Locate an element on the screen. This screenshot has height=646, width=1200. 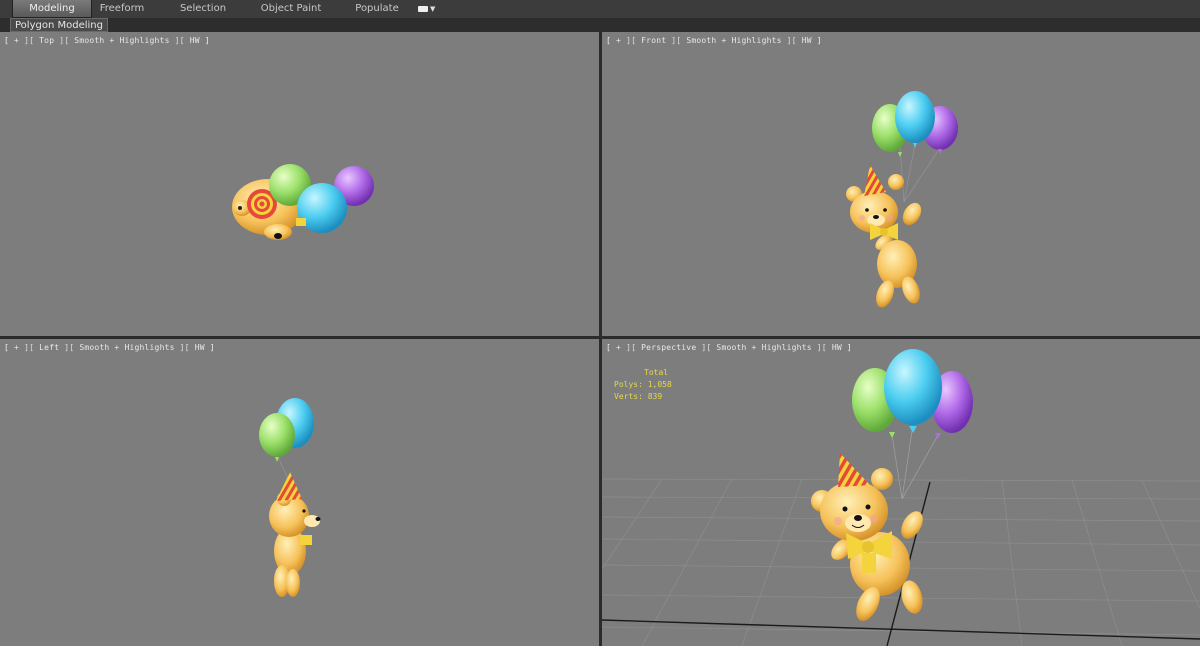
front-view-model is located at coordinates (902, 199).